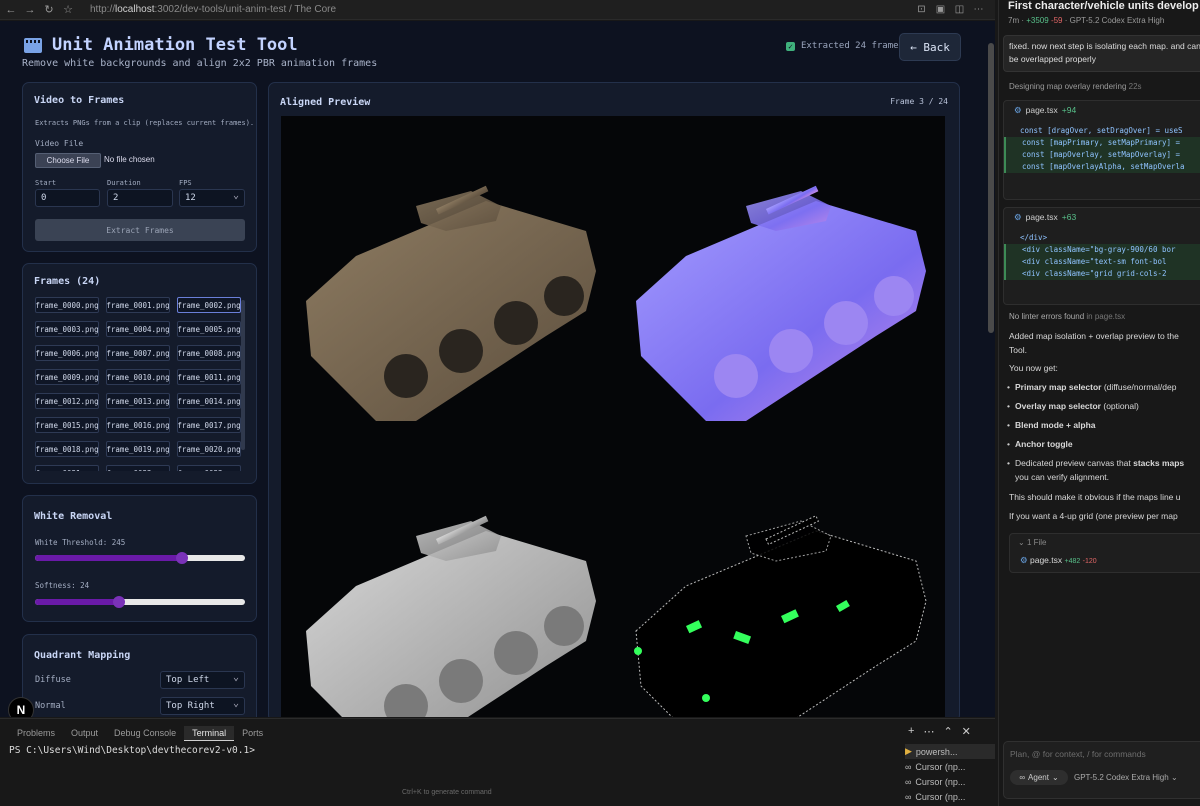 This screenshot has height=806, width=1200. What do you see at coordinates (68, 160) in the screenshot?
I see `choose-file-button: Choose File` at bounding box center [68, 160].